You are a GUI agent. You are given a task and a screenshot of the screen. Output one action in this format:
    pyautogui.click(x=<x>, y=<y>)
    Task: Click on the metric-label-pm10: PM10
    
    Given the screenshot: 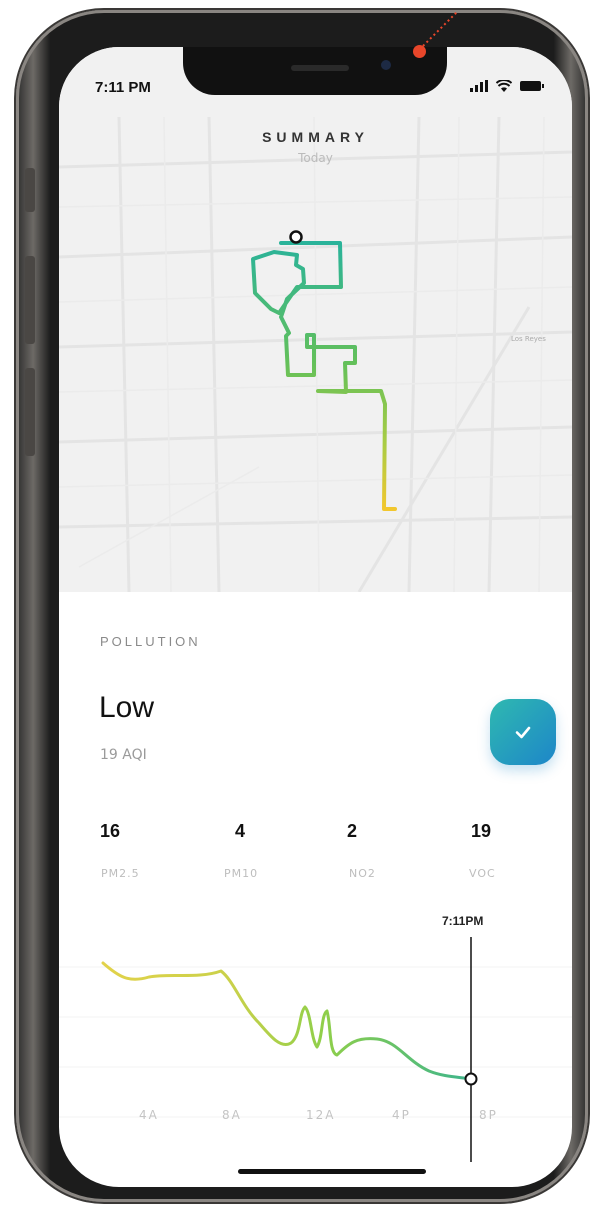 What is the action you would take?
    pyautogui.click(x=241, y=873)
    